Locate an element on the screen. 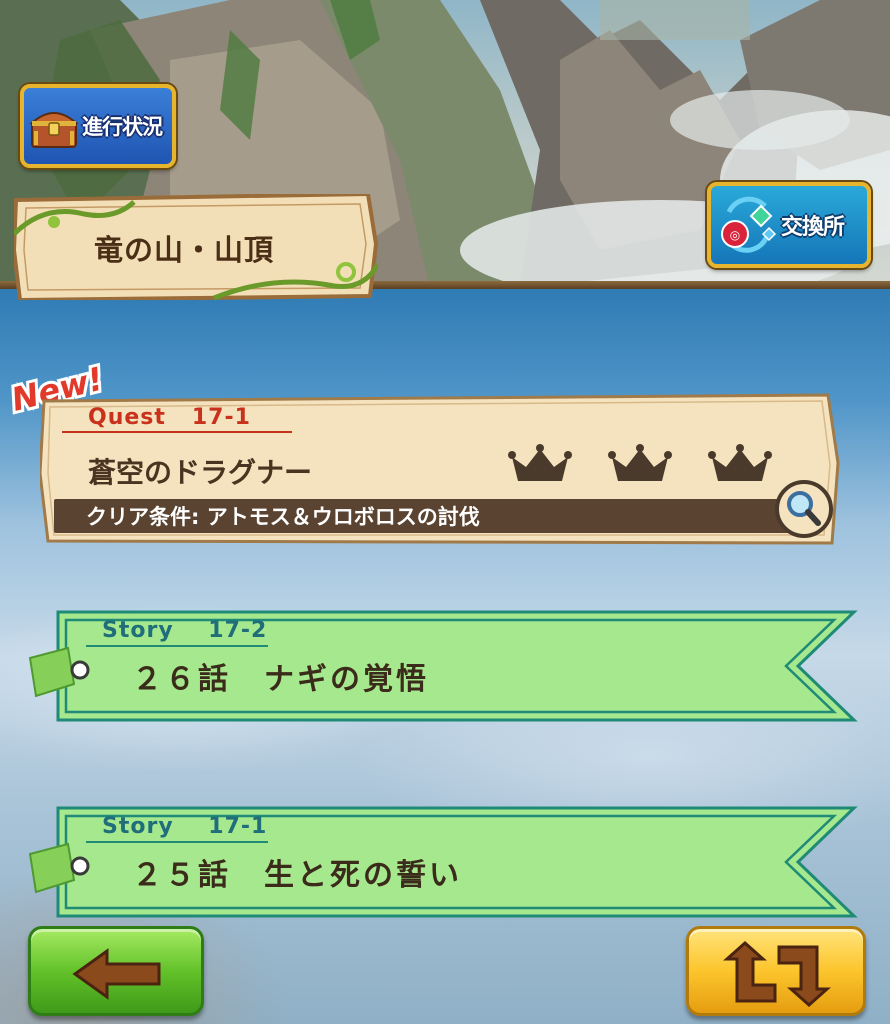 This screenshot has height=1024, width=890. story-item: Story 17-2 ２６話 ナギの覚悟 is located at coordinates (444, 666).